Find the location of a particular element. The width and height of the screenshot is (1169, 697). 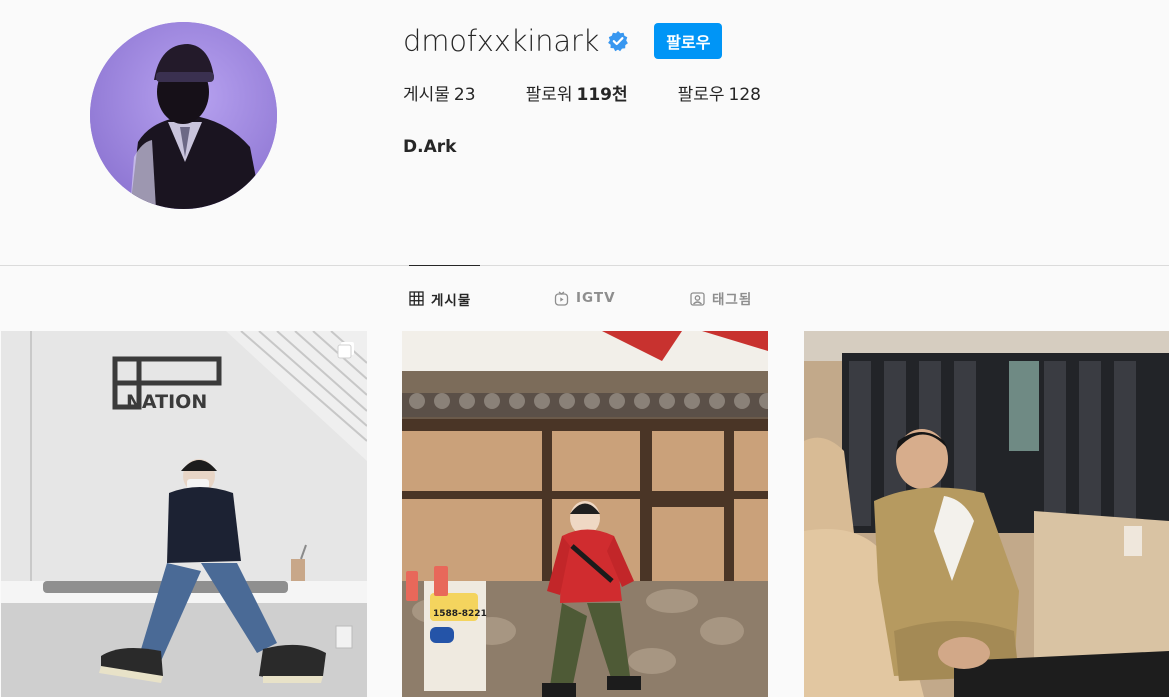

post-sign-text: 1588-8221 is located at coordinates (460, 614).